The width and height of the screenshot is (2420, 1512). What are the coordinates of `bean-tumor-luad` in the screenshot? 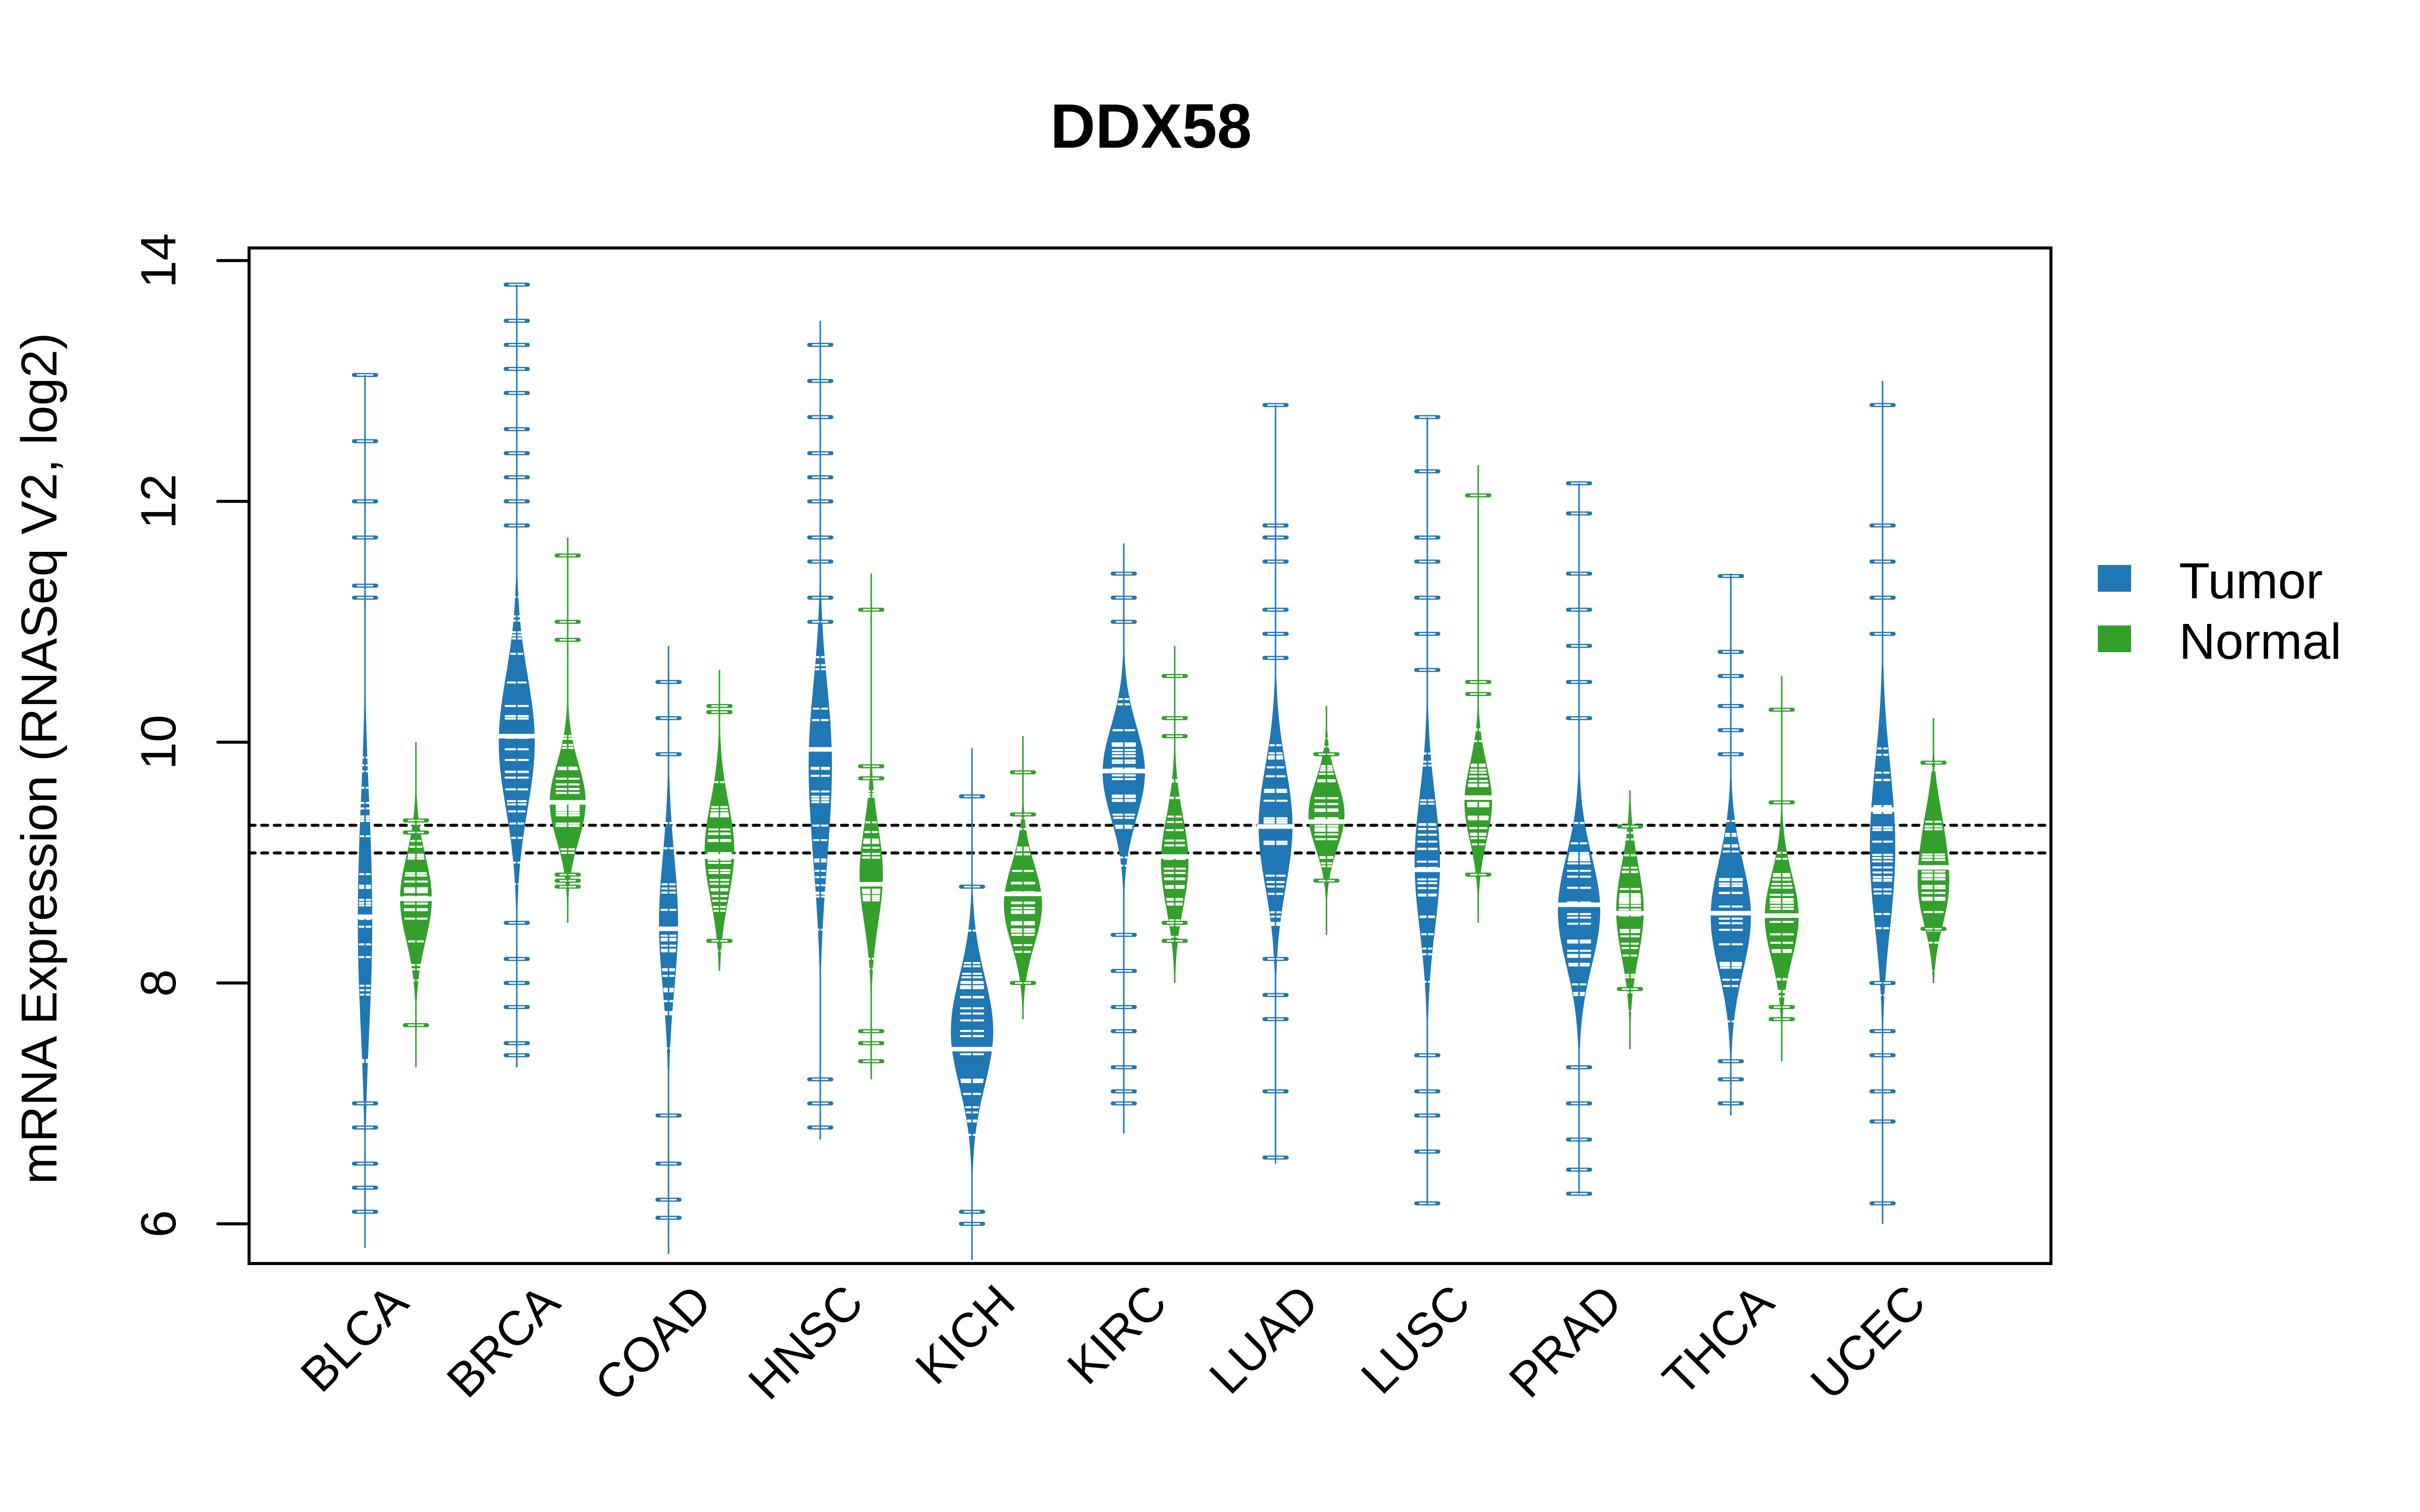 It's located at (1275, 783).